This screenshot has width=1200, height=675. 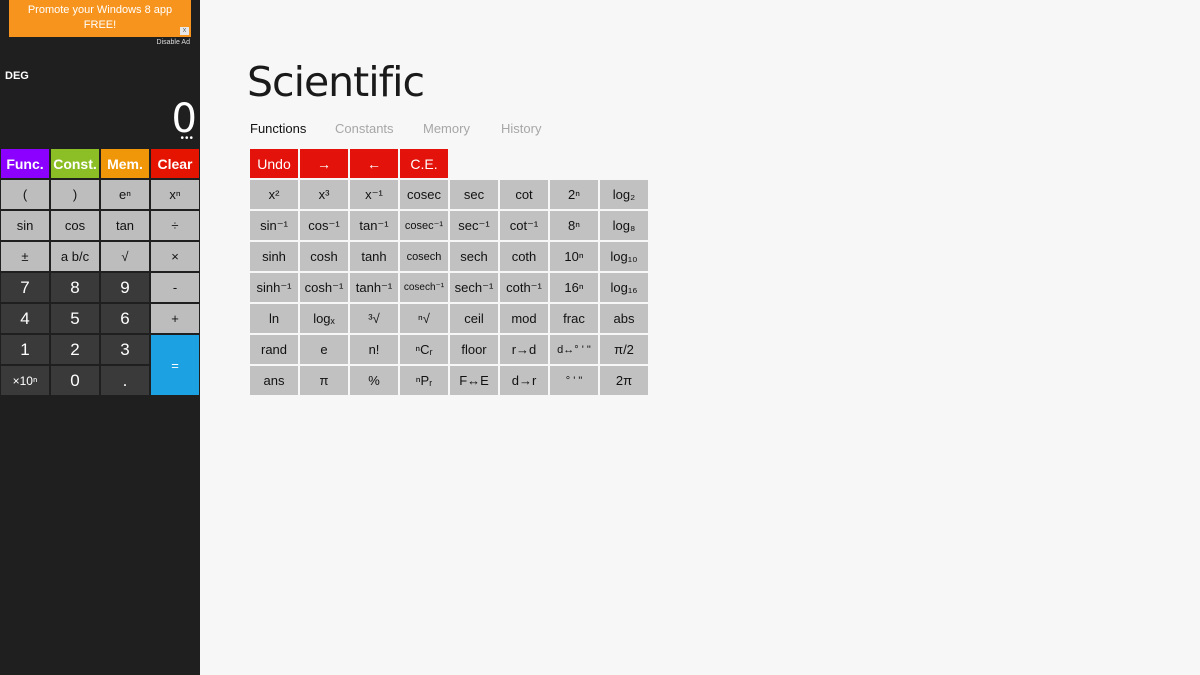 I want to click on pi-button: π, so click(x=324, y=380).